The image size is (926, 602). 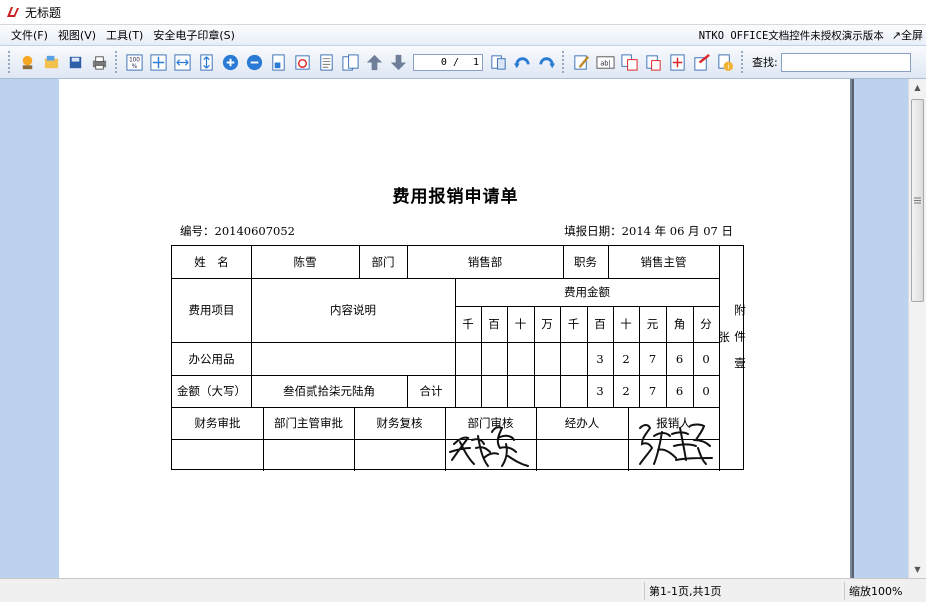 What do you see at coordinates (278, 62) in the screenshot?
I see `single-page-icon` at bounding box center [278, 62].